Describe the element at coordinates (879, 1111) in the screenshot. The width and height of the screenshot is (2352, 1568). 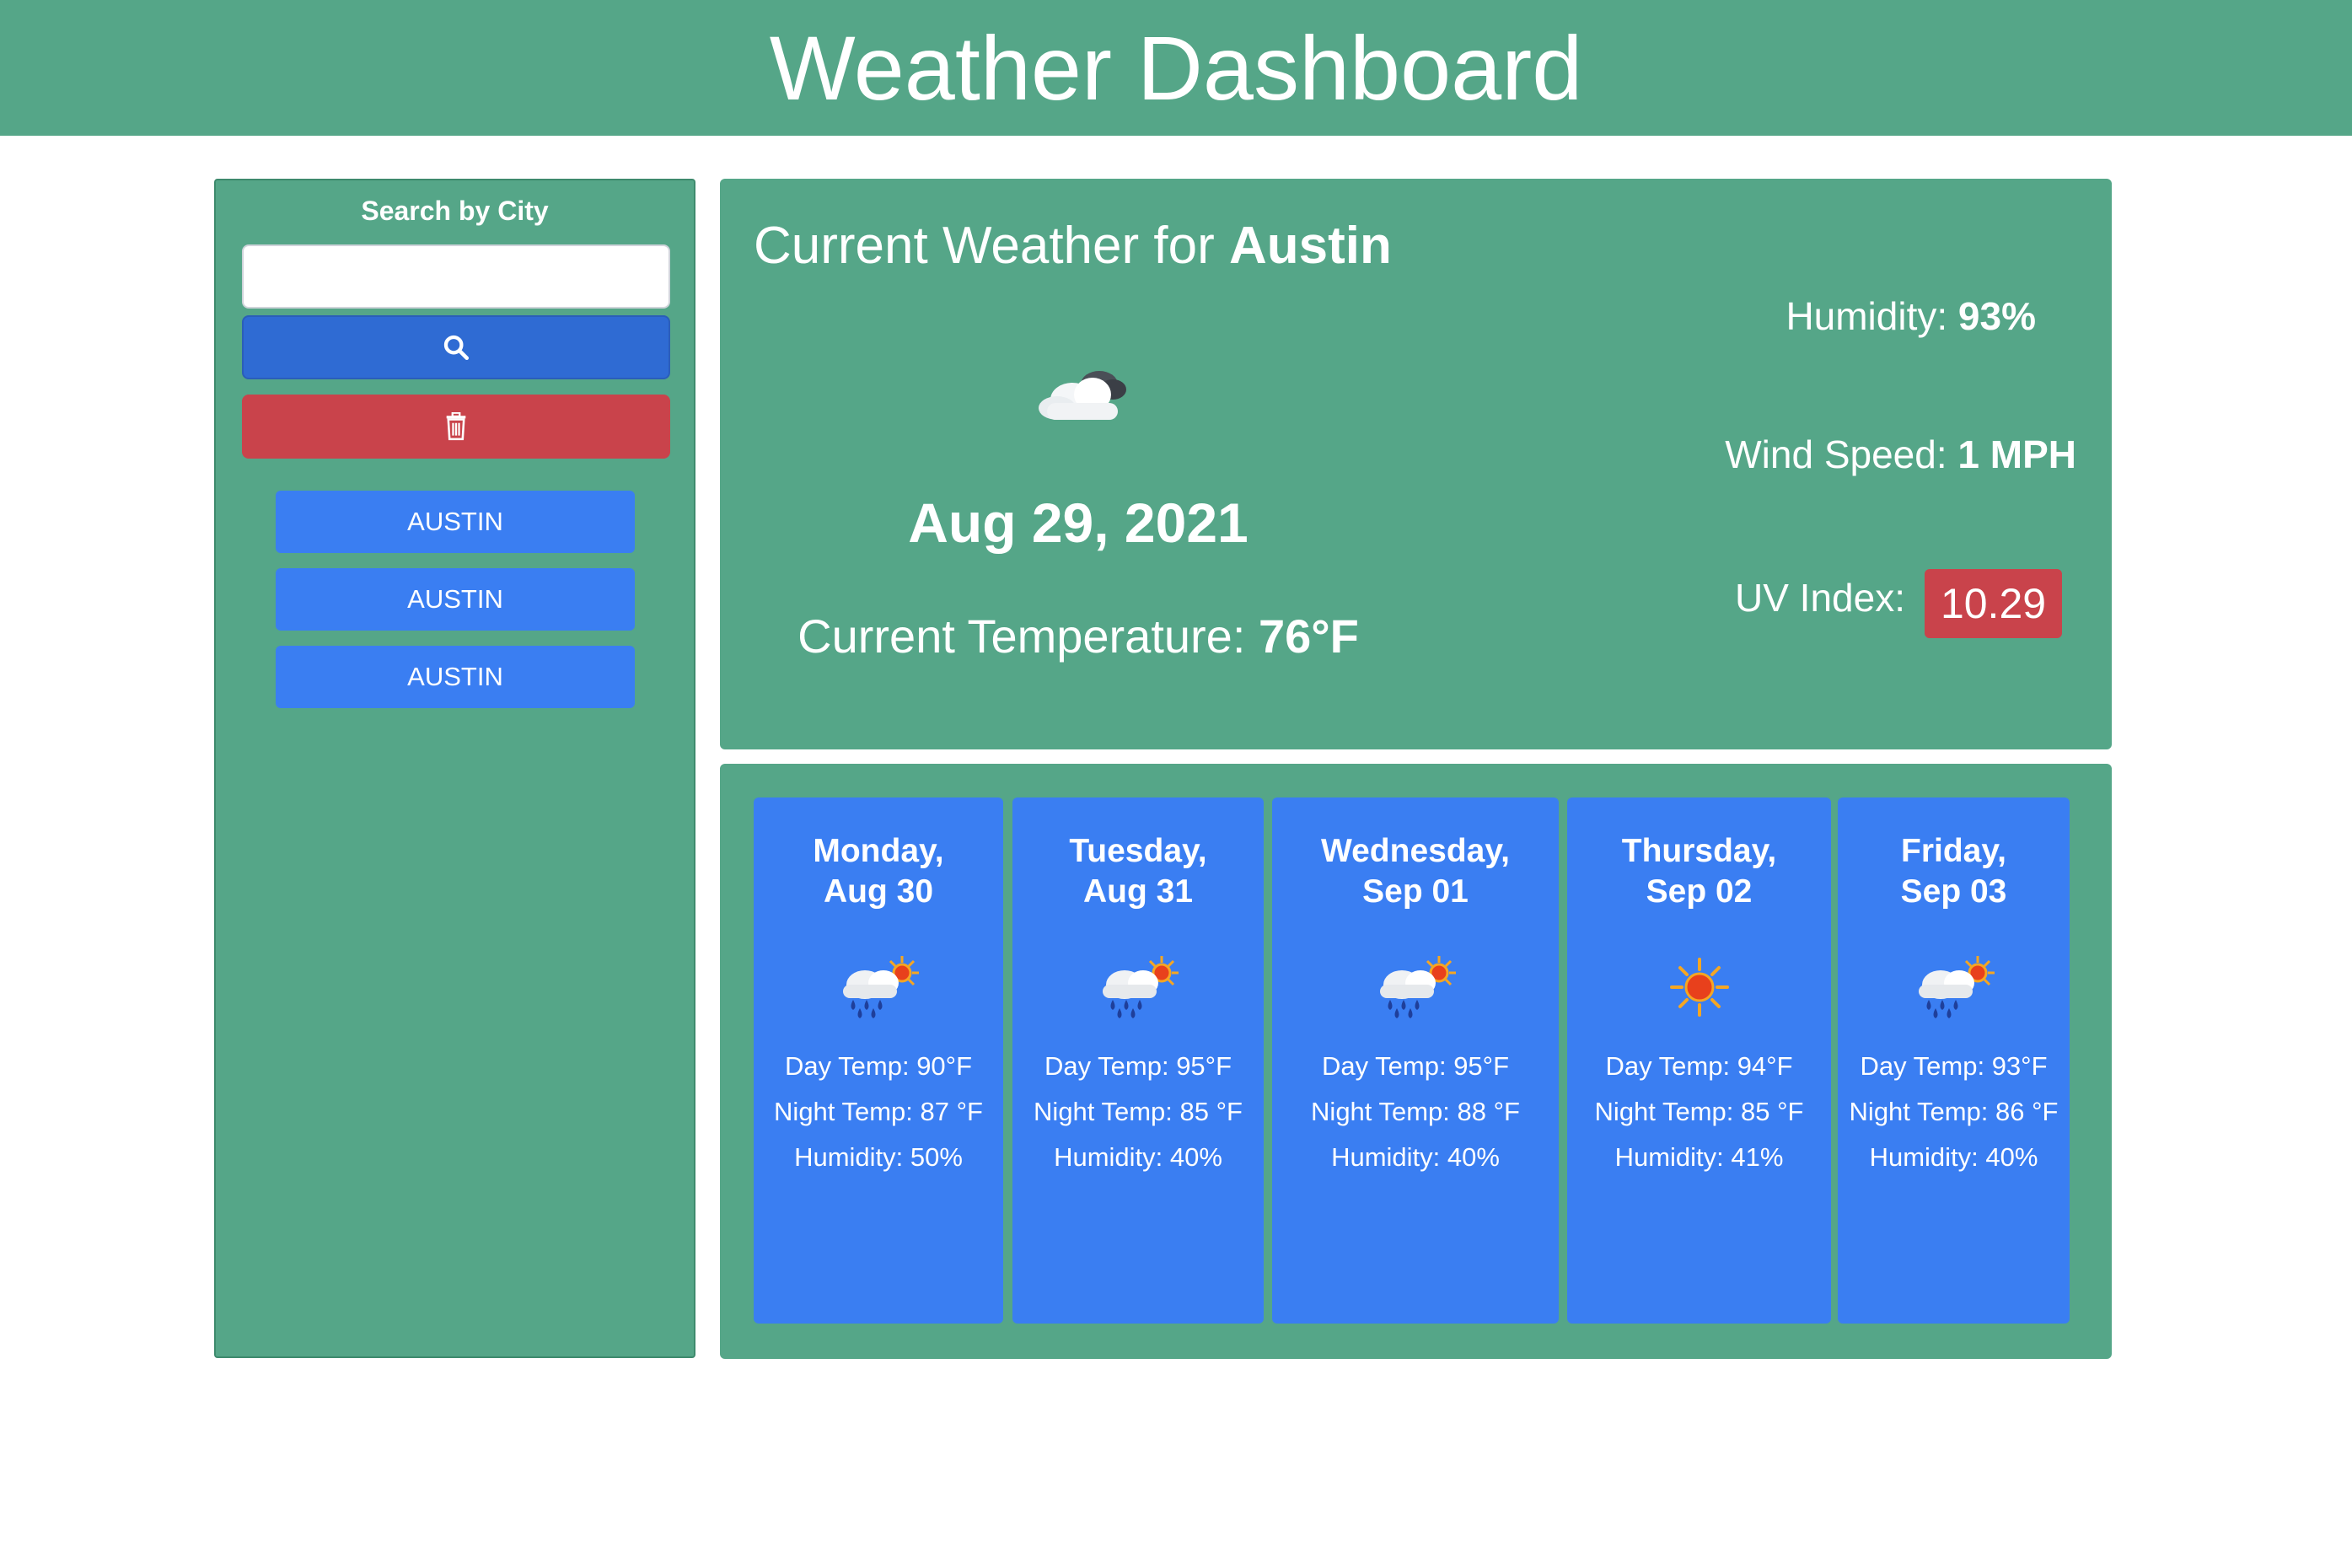
I see `forecast-night-temp: Night Temp: 87 °F` at that location.